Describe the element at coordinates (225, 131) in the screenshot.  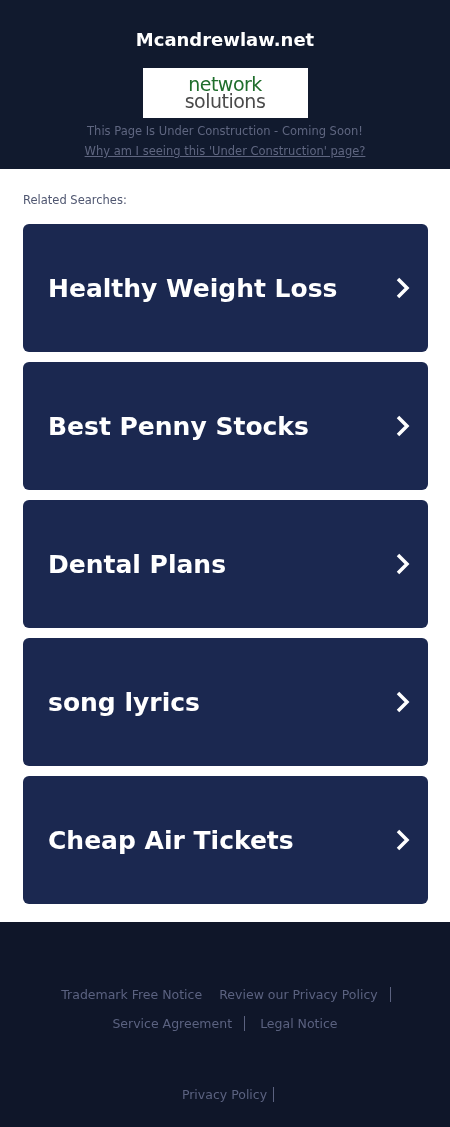
I see `construction-notice: This Page Is Under Construction - Coming Soon!` at that location.